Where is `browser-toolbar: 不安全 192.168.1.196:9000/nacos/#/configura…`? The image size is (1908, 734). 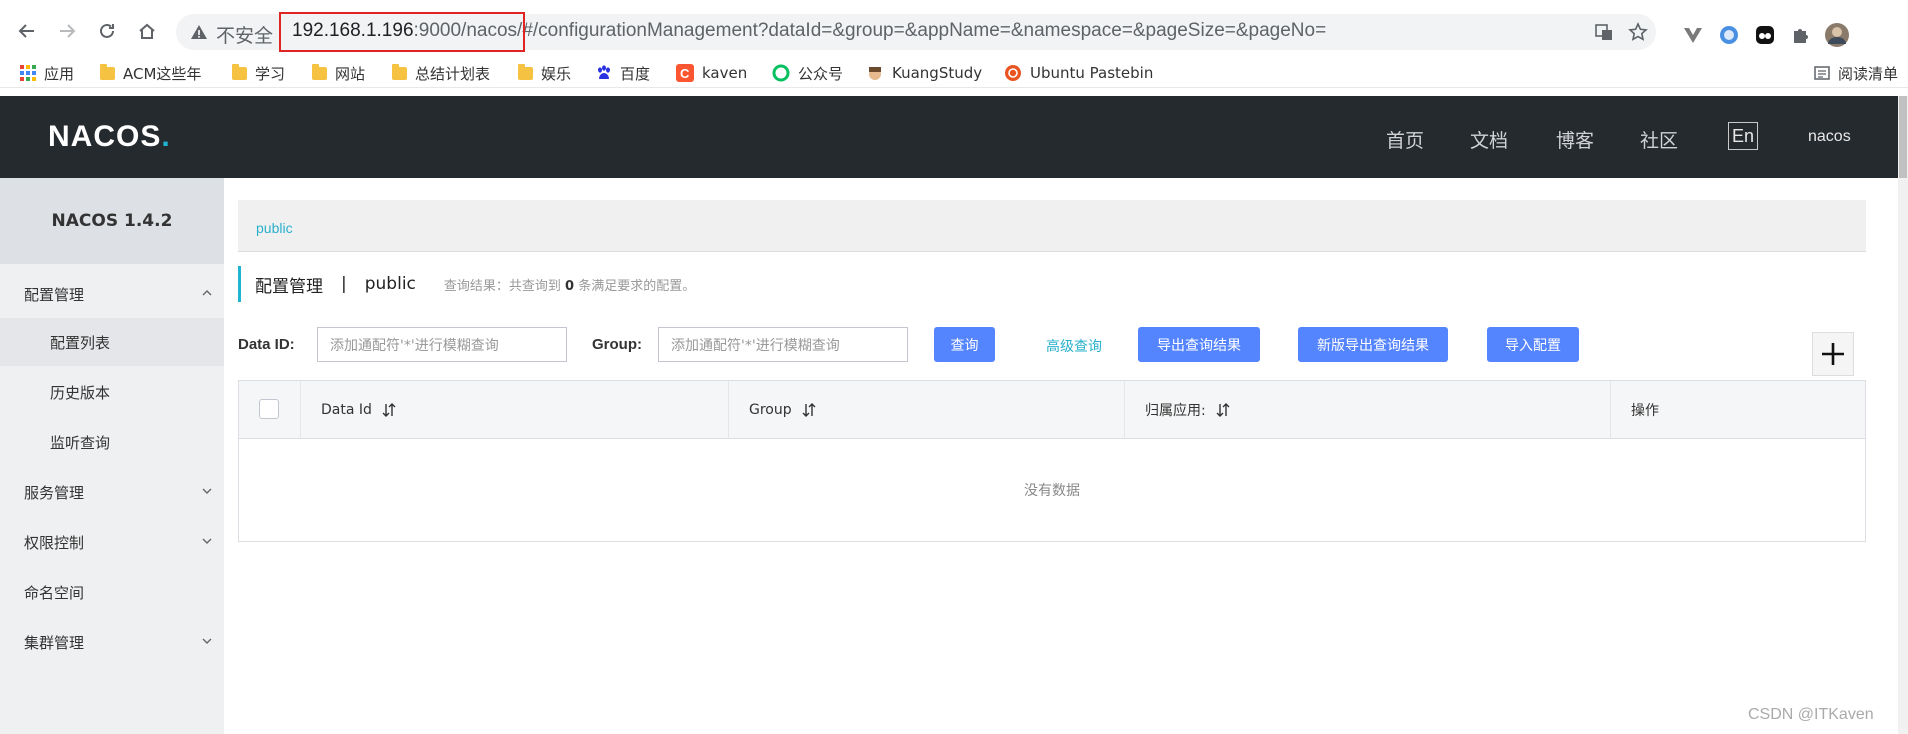 browser-toolbar: 不安全 192.168.1.196:9000/nacos/#/configura… is located at coordinates (954, 31).